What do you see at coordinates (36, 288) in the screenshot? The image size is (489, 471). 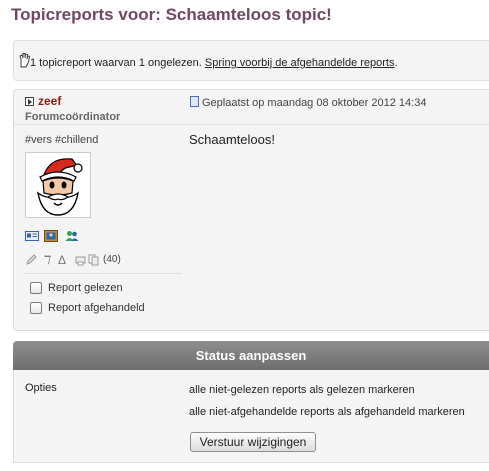 I see `report-read-checkbox` at bounding box center [36, 288].